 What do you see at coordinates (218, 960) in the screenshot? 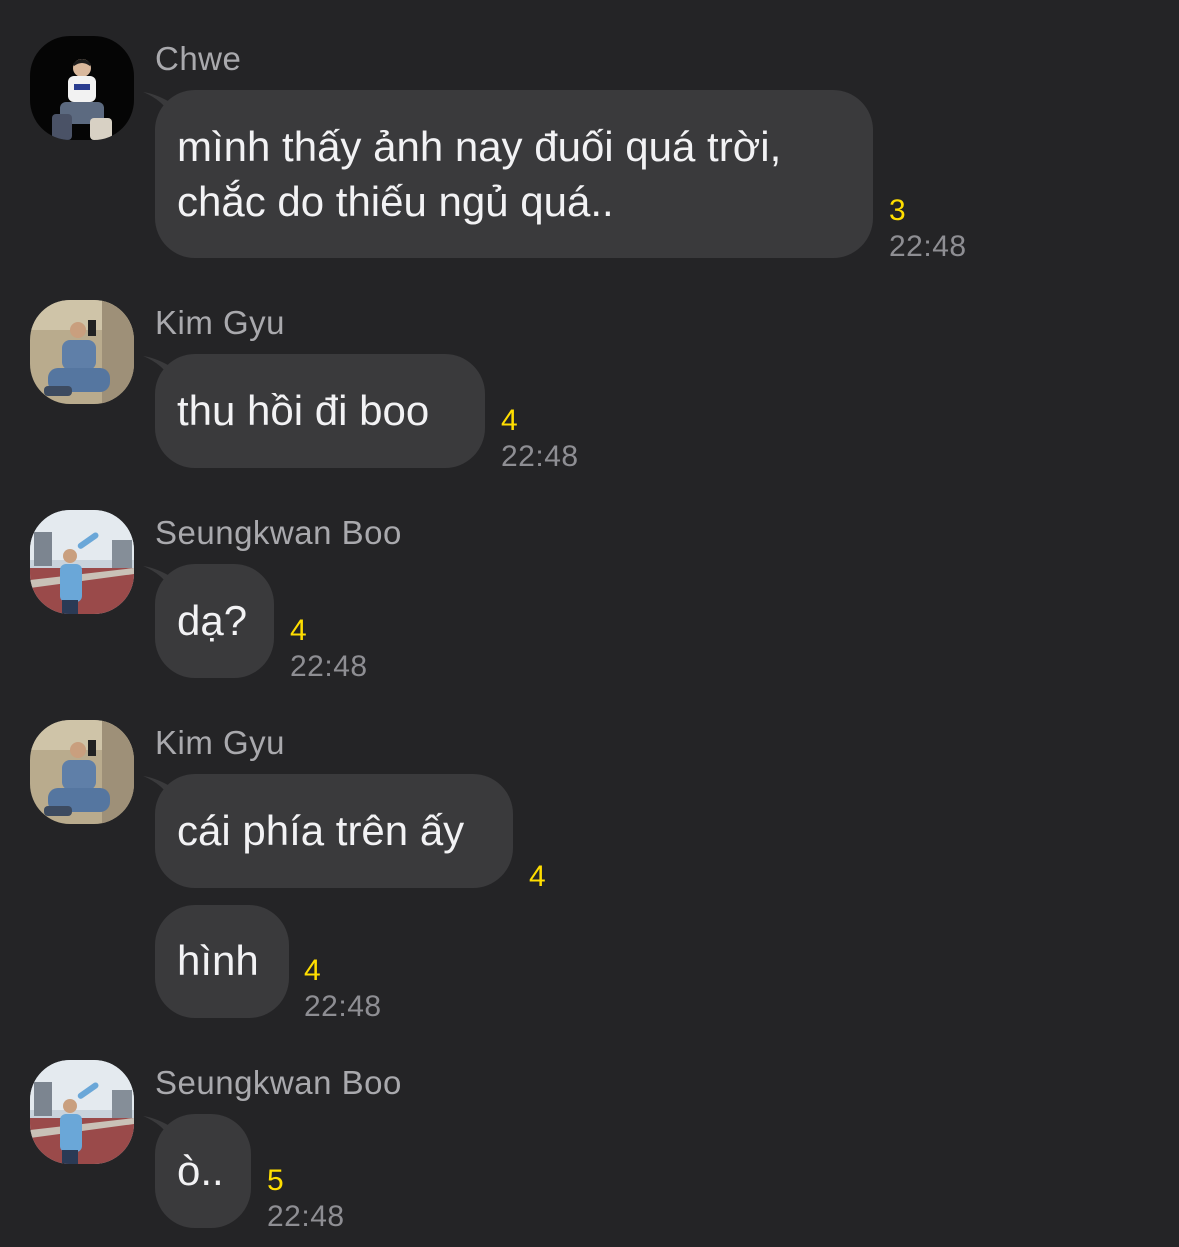
I see `message-text-line: hình` at bounding box center [218, 960].